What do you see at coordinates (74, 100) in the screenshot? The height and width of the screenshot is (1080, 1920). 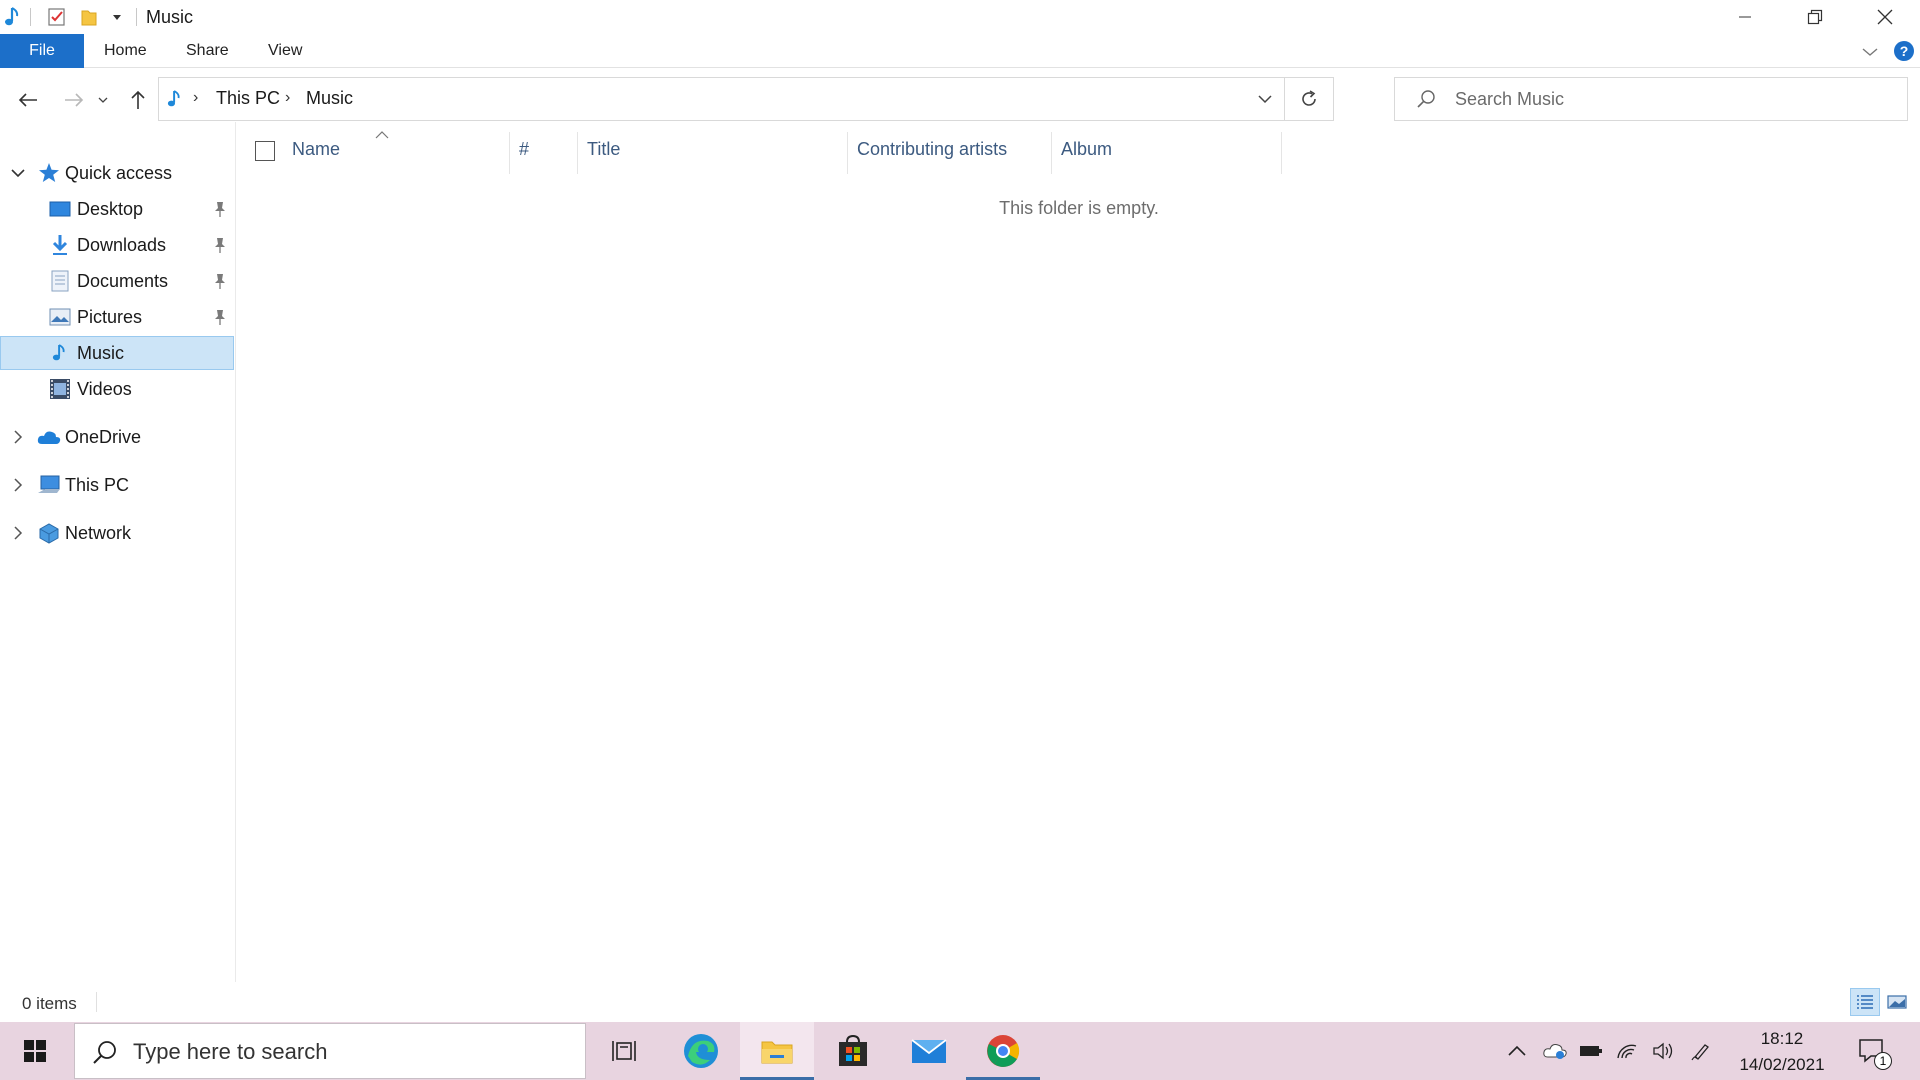 I see `forward-button` at bounding box center [74, 100].